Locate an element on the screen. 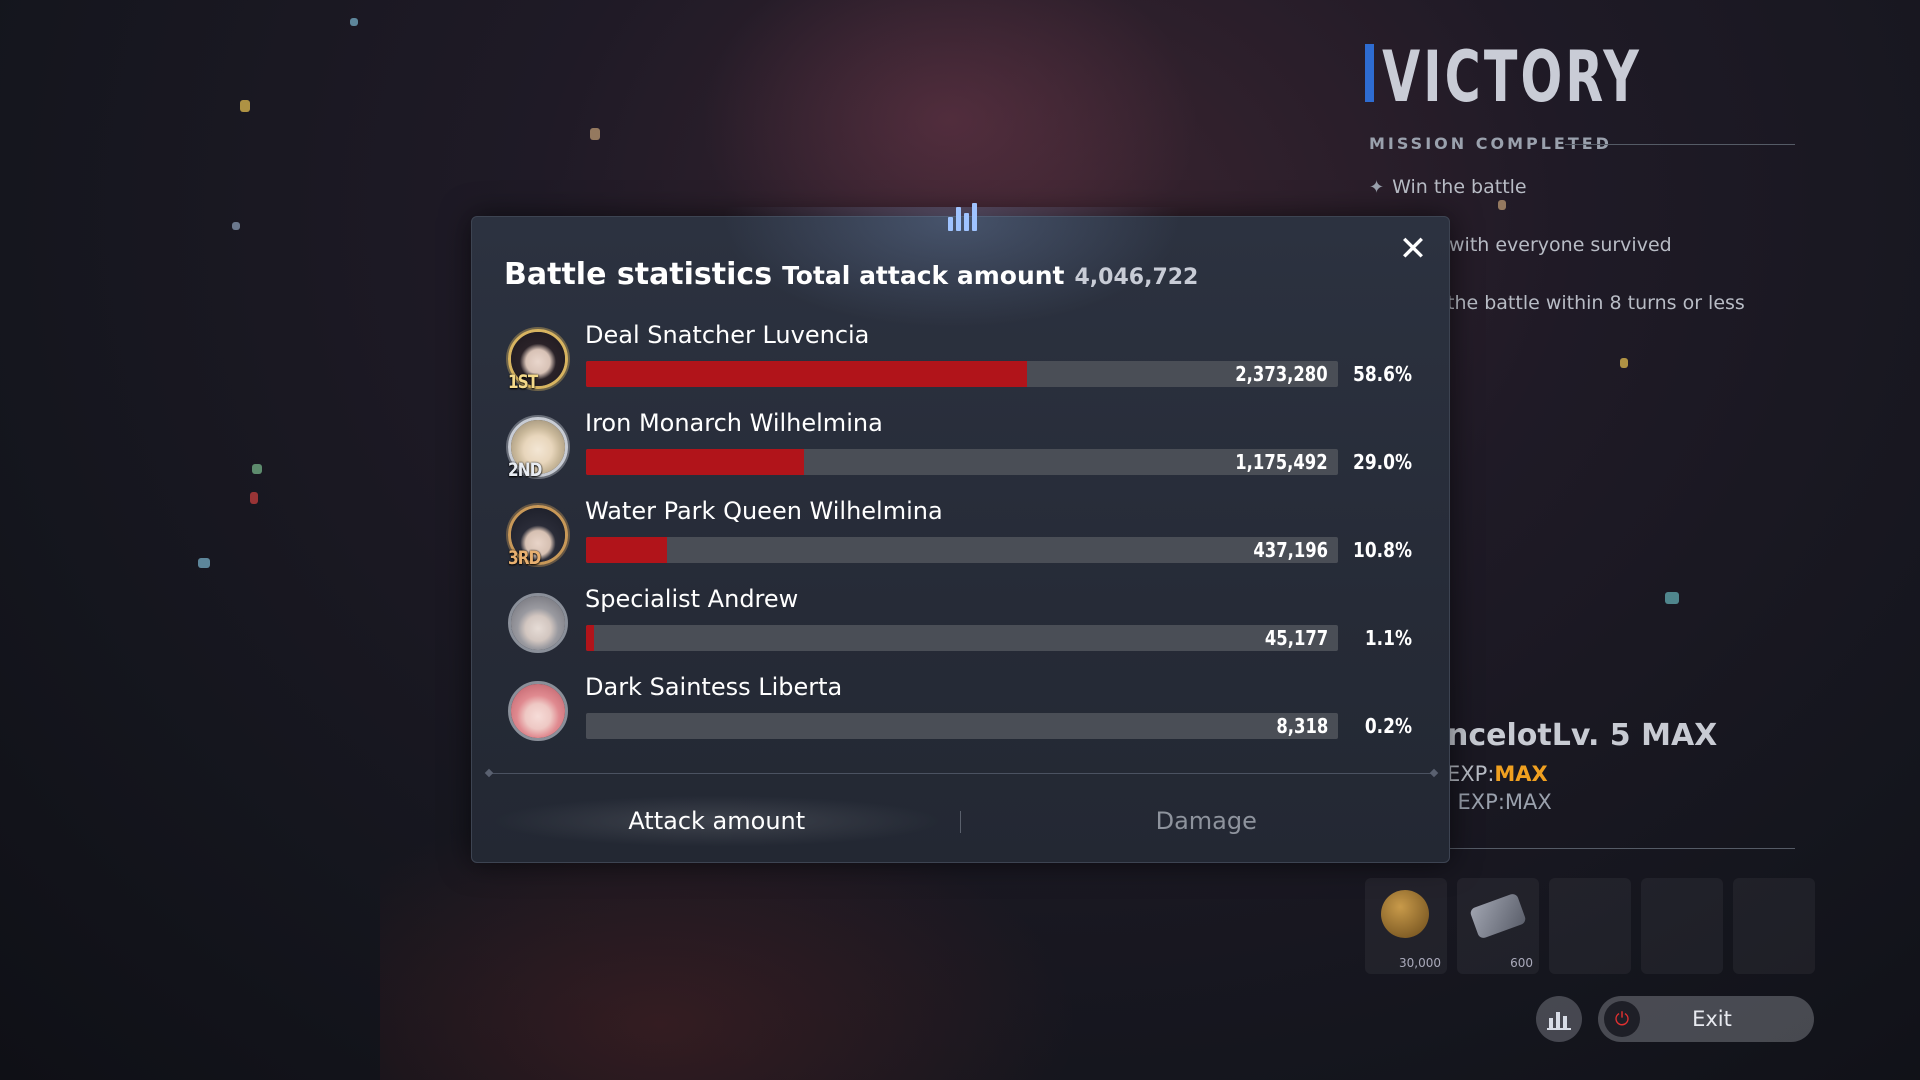 This screenshot has height=1080, width=1920. tab-damage: Damage is located at coordinates (1207, 821).